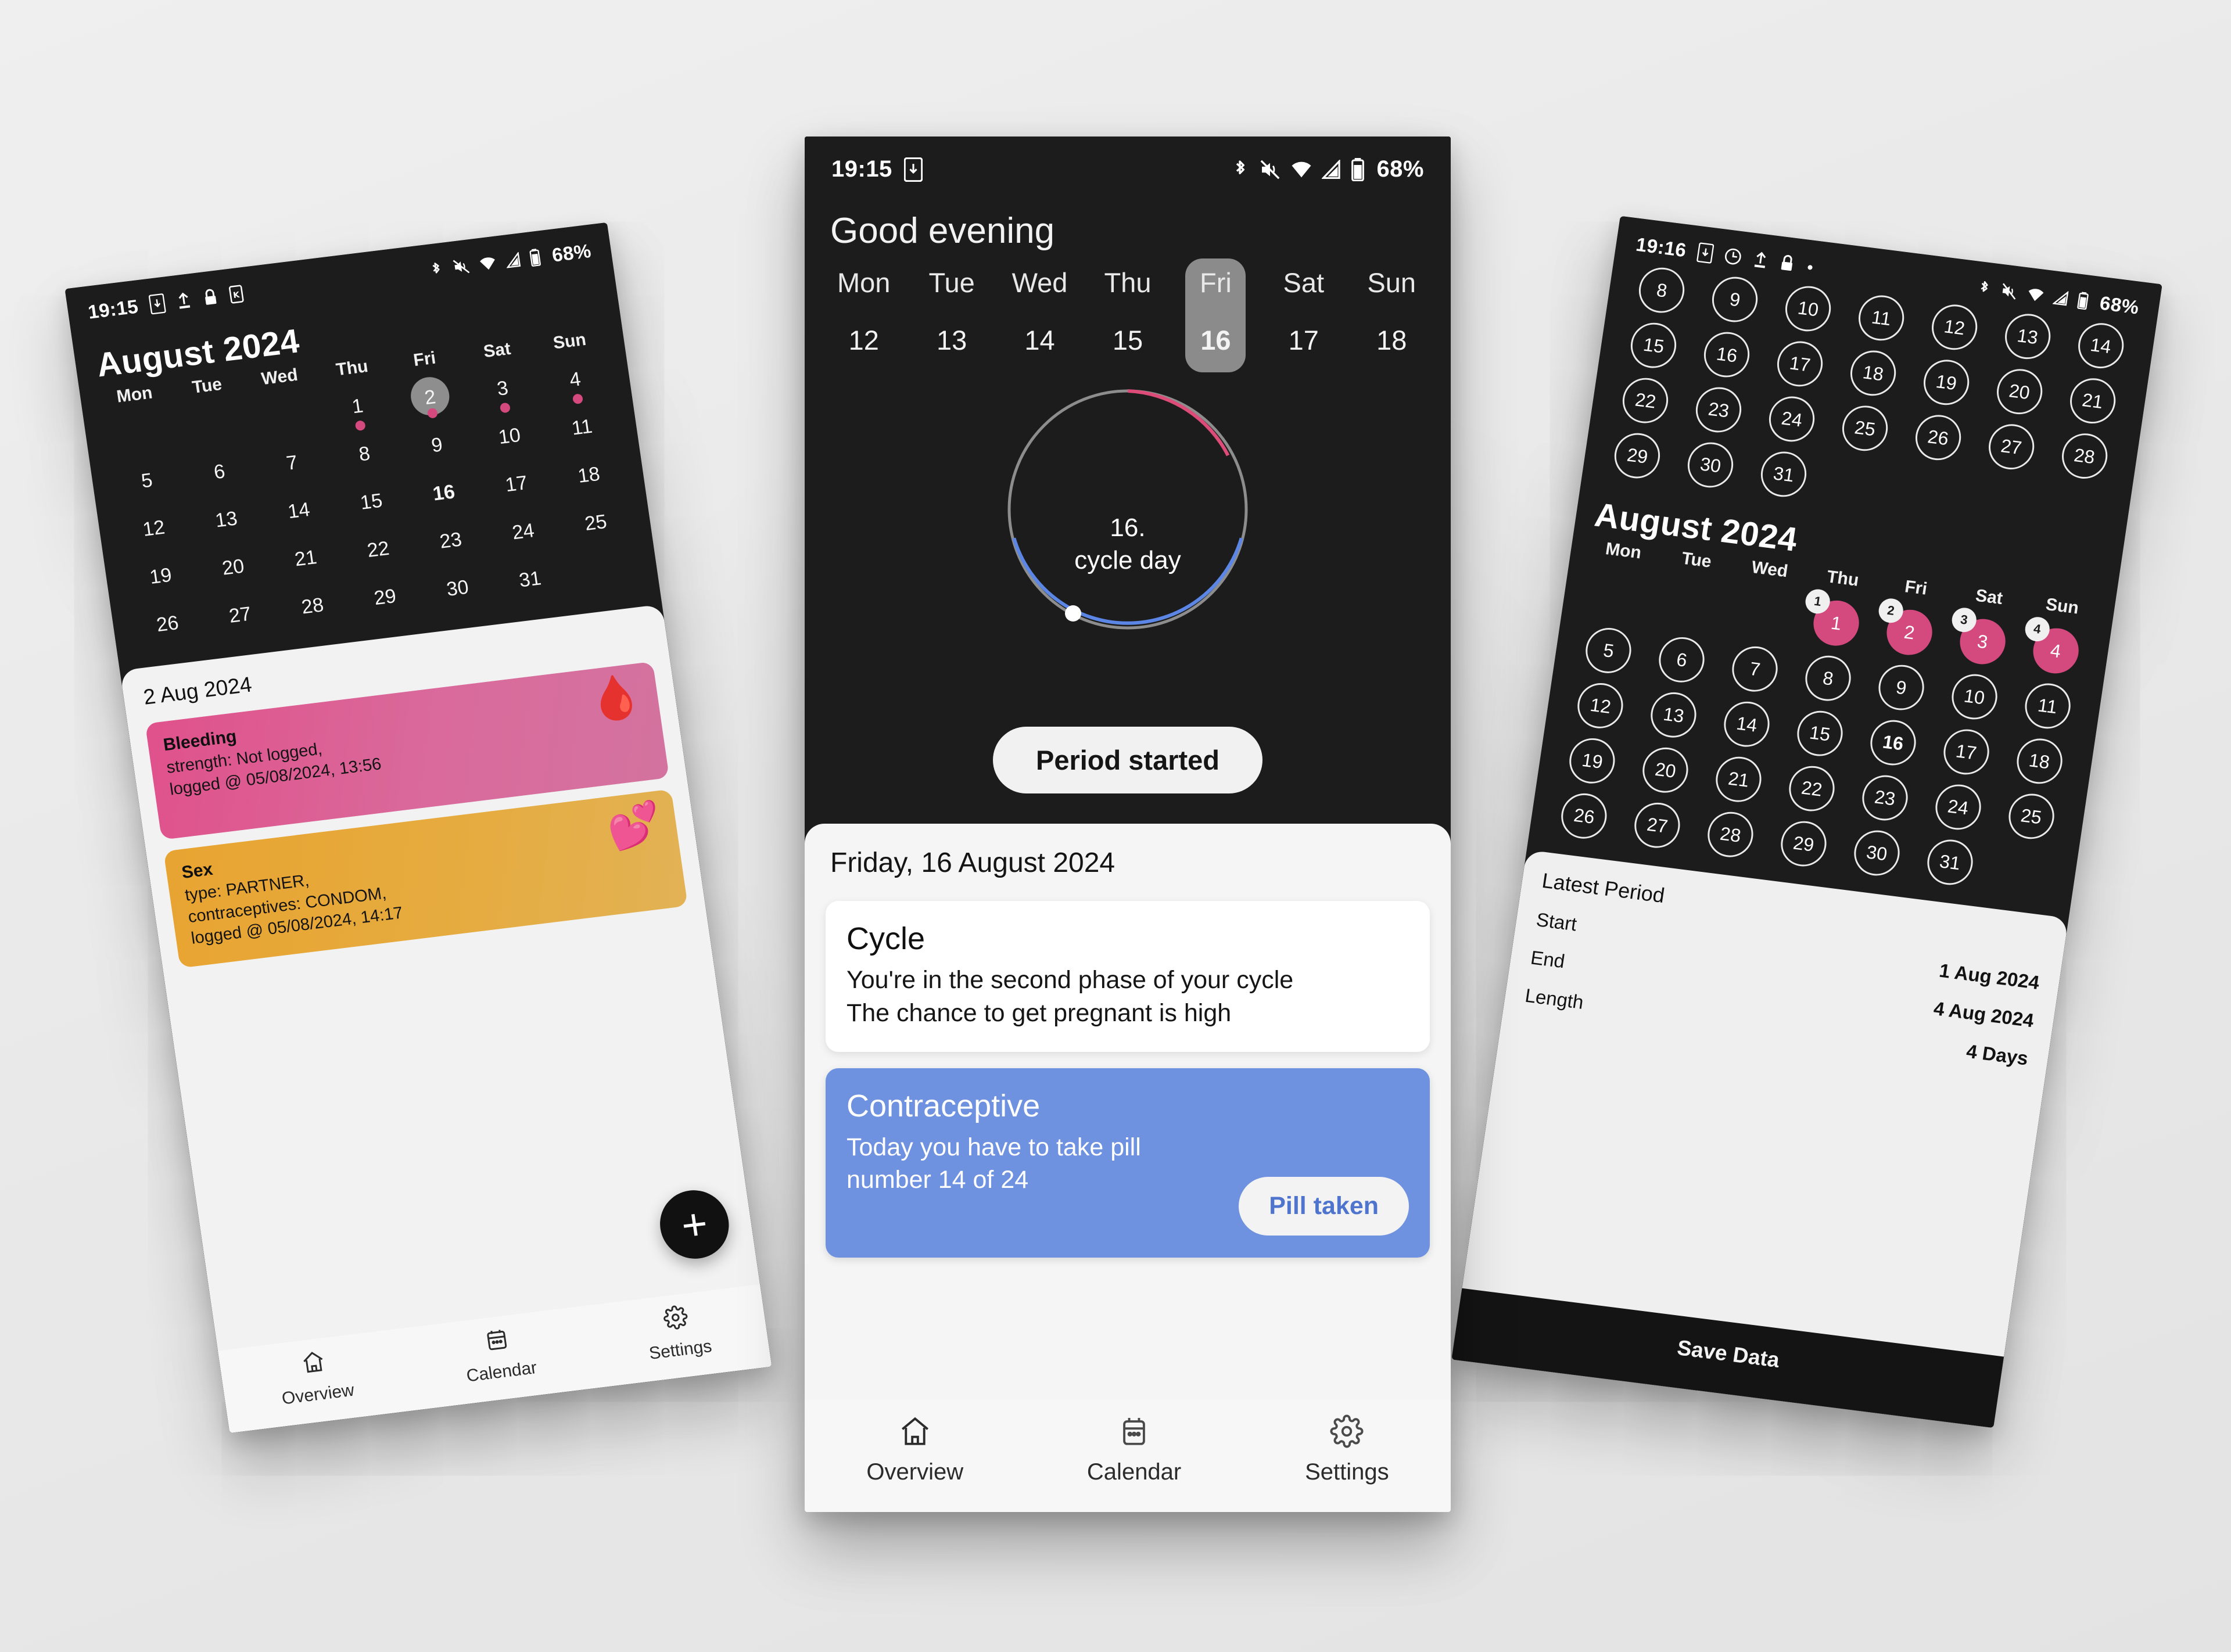  Describe the element at coordinates (530, 580) in the screenshot. I see `calendar-day-31: 31` at that location.